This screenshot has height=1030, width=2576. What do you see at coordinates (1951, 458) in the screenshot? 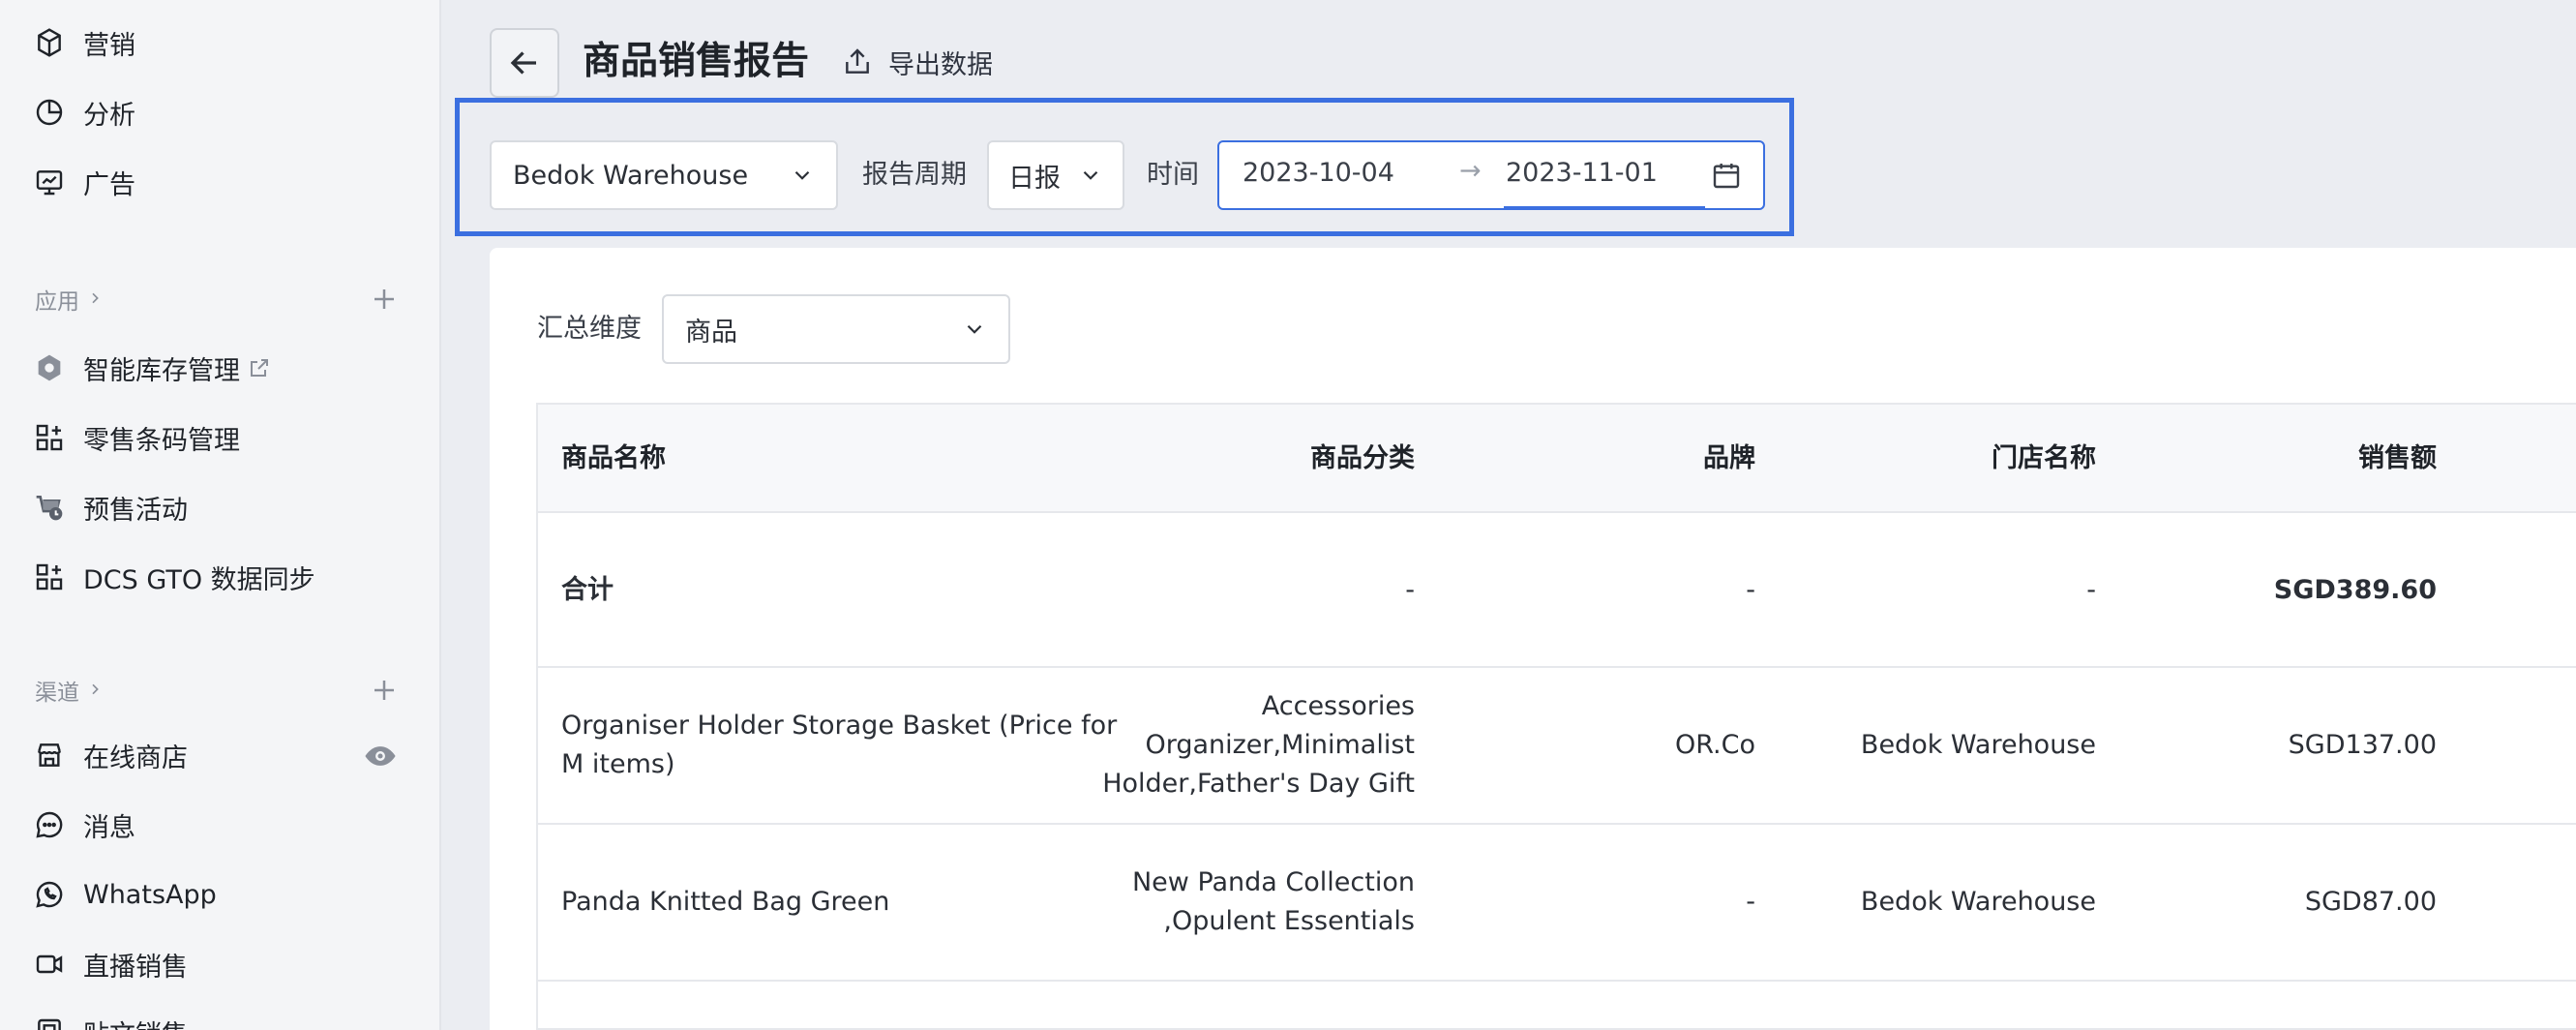
I see `column-header-store: 门店名称` at bounding box center [1951, 458].